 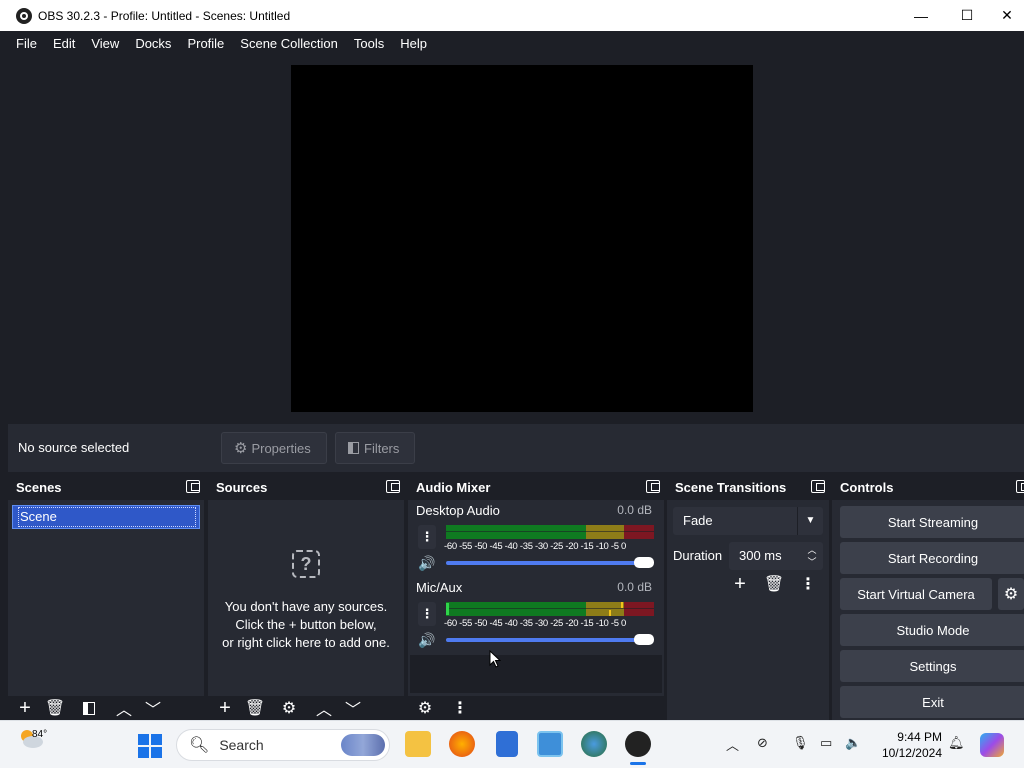 What do you see at coordinates (453, 487) in the screenshot?
I see `mixer-title: Audio Mixer` at bounding box center [453, 487].